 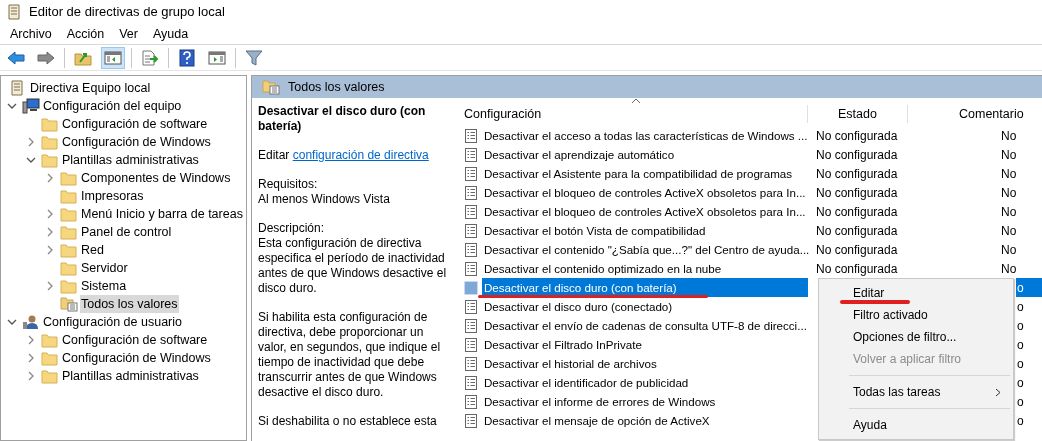 What do you see at coordinates (156, 178) in the screenshot?
I see `tree-item: Componentes de Windows` at bounding box center [156, 178].